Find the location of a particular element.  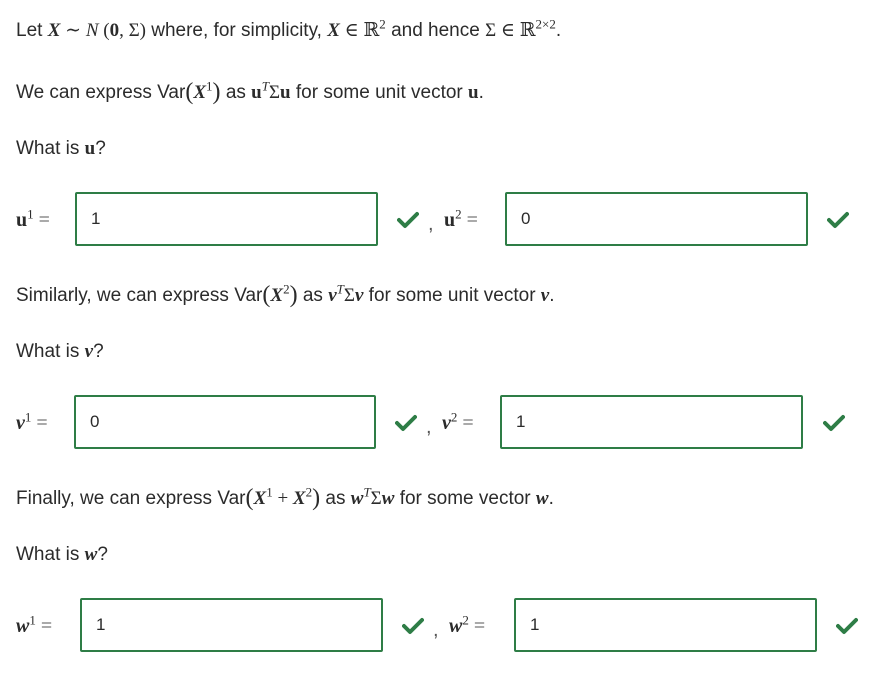

let-word: Let is located at coordinates (29, 30).